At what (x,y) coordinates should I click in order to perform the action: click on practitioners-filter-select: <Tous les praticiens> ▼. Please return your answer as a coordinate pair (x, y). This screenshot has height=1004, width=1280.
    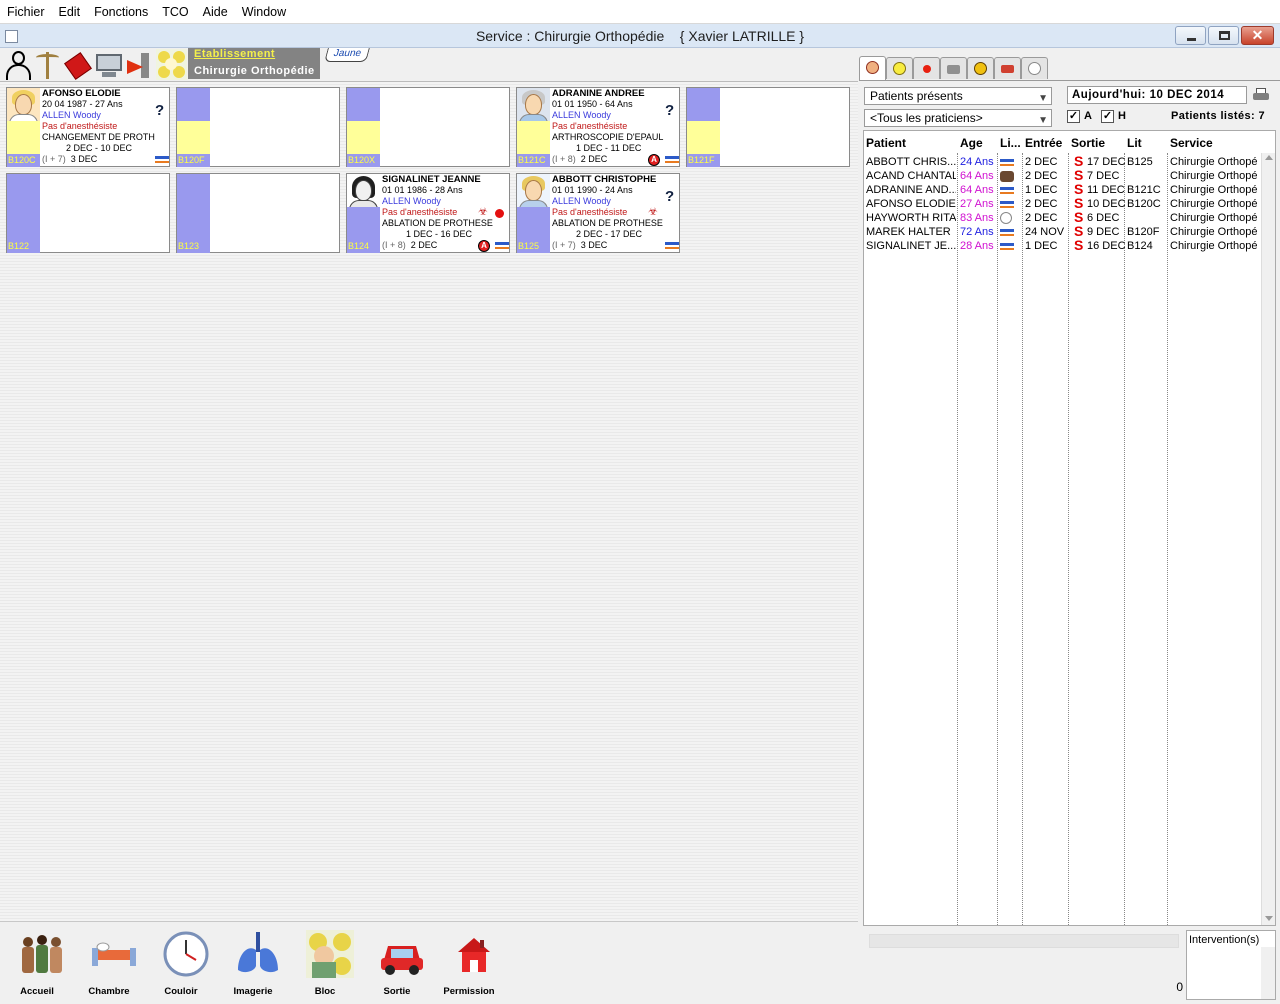
    Looking at the image, I should click on (958, 118).